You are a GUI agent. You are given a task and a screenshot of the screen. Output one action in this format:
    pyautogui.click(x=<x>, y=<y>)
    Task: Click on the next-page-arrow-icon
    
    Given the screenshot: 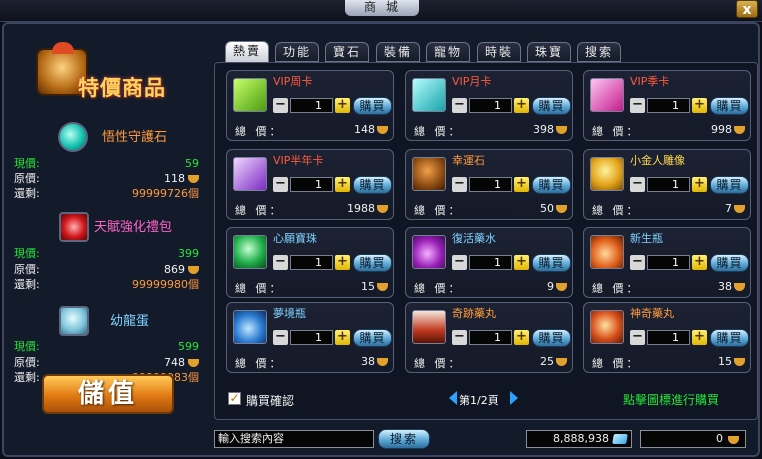 What is the action you would take?
    pyautogui.click(x=514, y=398)
    